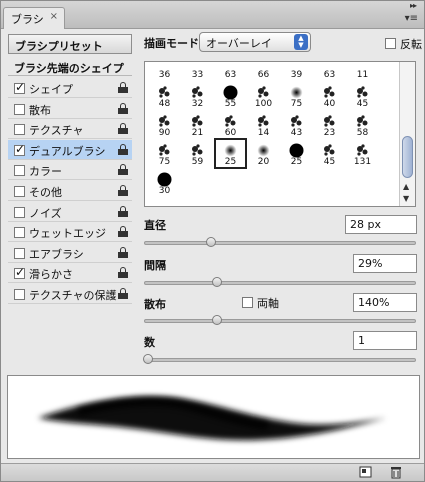  Describe the element at coordinates (280, 320) in the screenshot. I see `scatter-slider` at that location.